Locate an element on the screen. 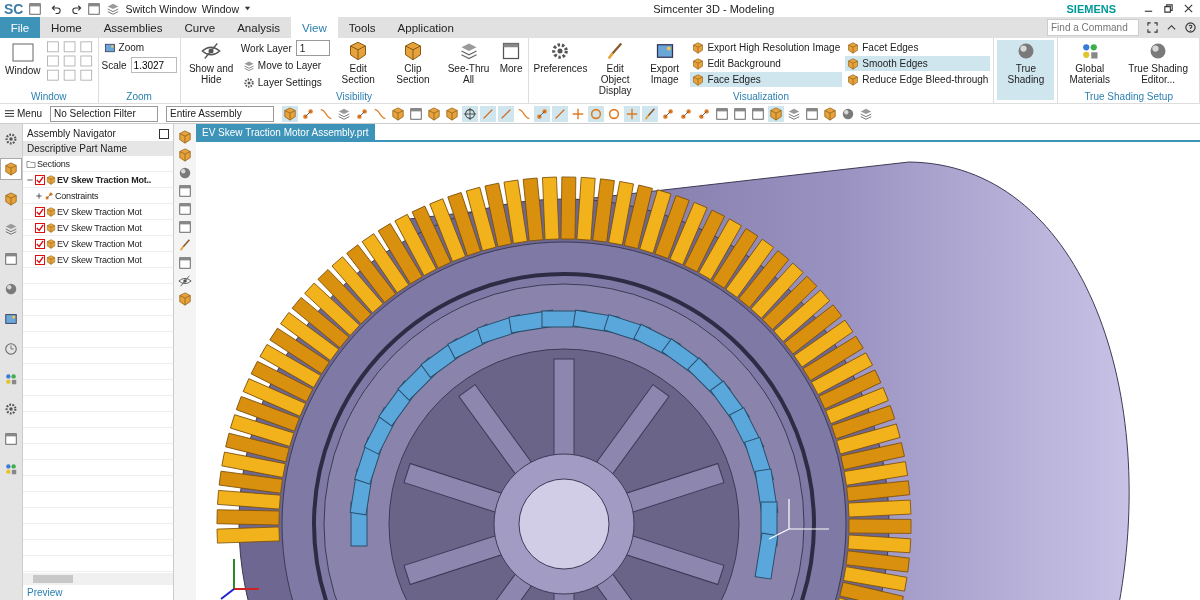  tree-row: Constraints is located at coordinates (98, 196).